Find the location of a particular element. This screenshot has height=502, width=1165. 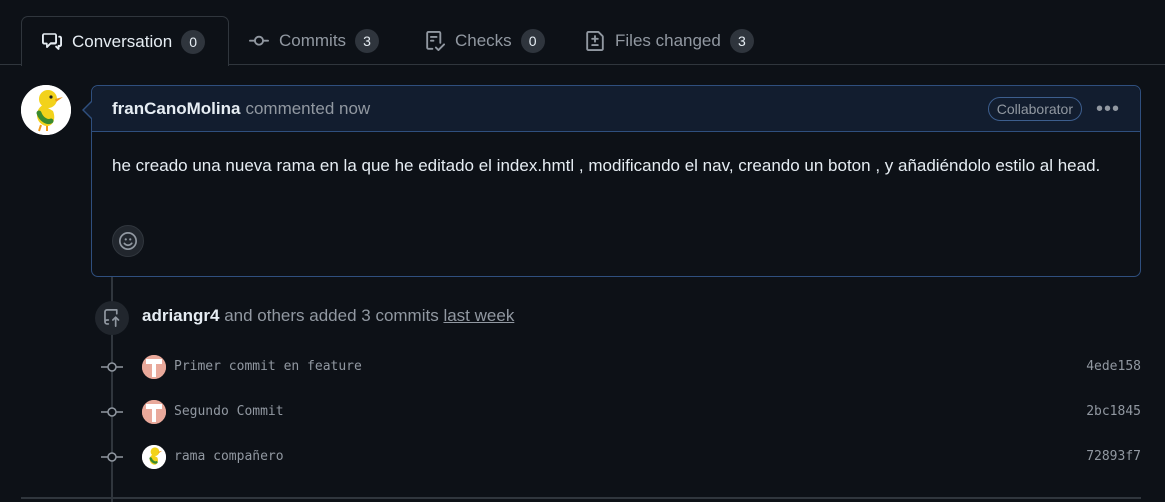

tab-checks: Checks 0 is located at coordinates (485, 40).